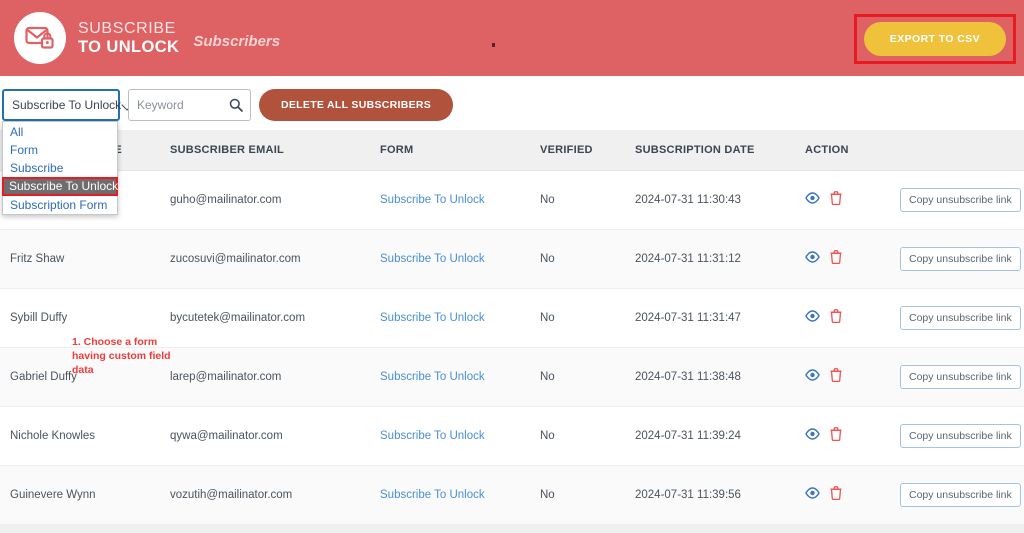 The width and height of the screenshot is (1024, 533). Describe the element at coordinates (587, 150) in the screenshot. I see `col-header-verified: VERIFIED` at that location.